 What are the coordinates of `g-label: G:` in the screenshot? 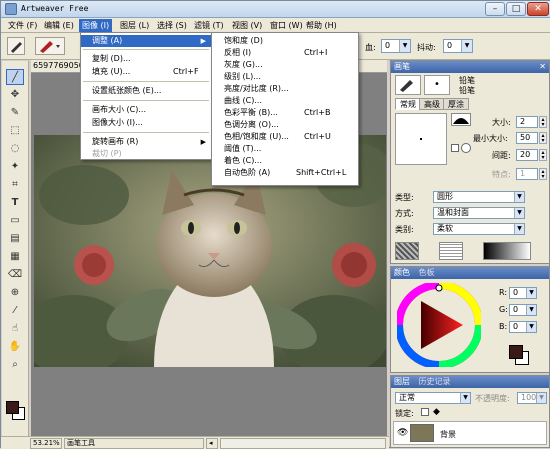 It's located at (503, 309).